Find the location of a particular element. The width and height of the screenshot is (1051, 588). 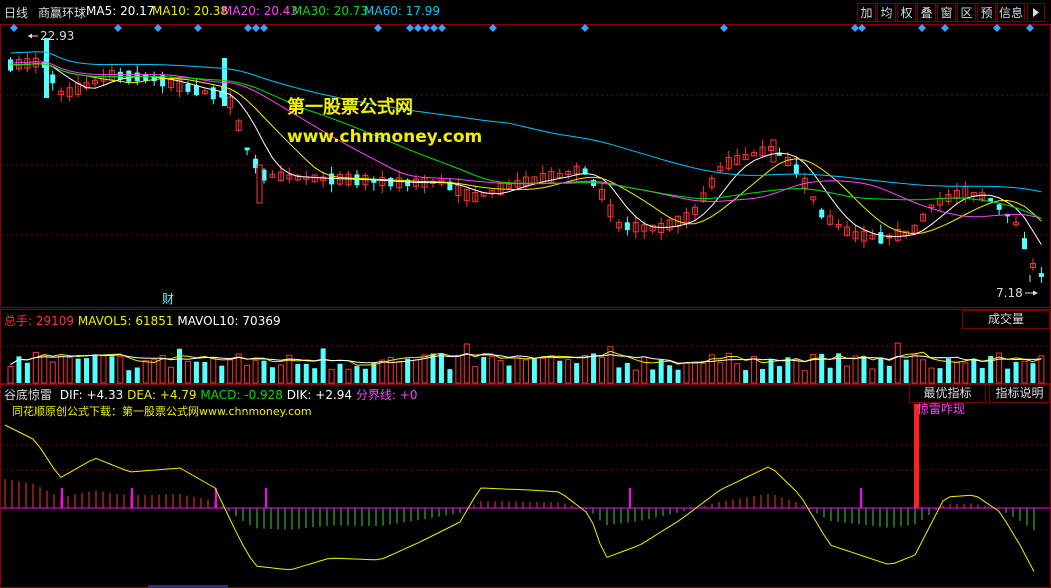

signal-diamonds is located at coordinates (522, 28).